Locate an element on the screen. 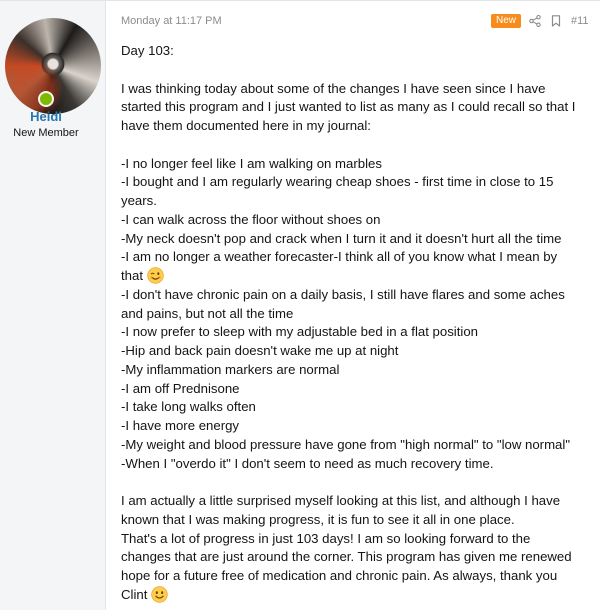  smile-emoji-icon is located at coordinates (160, 594).